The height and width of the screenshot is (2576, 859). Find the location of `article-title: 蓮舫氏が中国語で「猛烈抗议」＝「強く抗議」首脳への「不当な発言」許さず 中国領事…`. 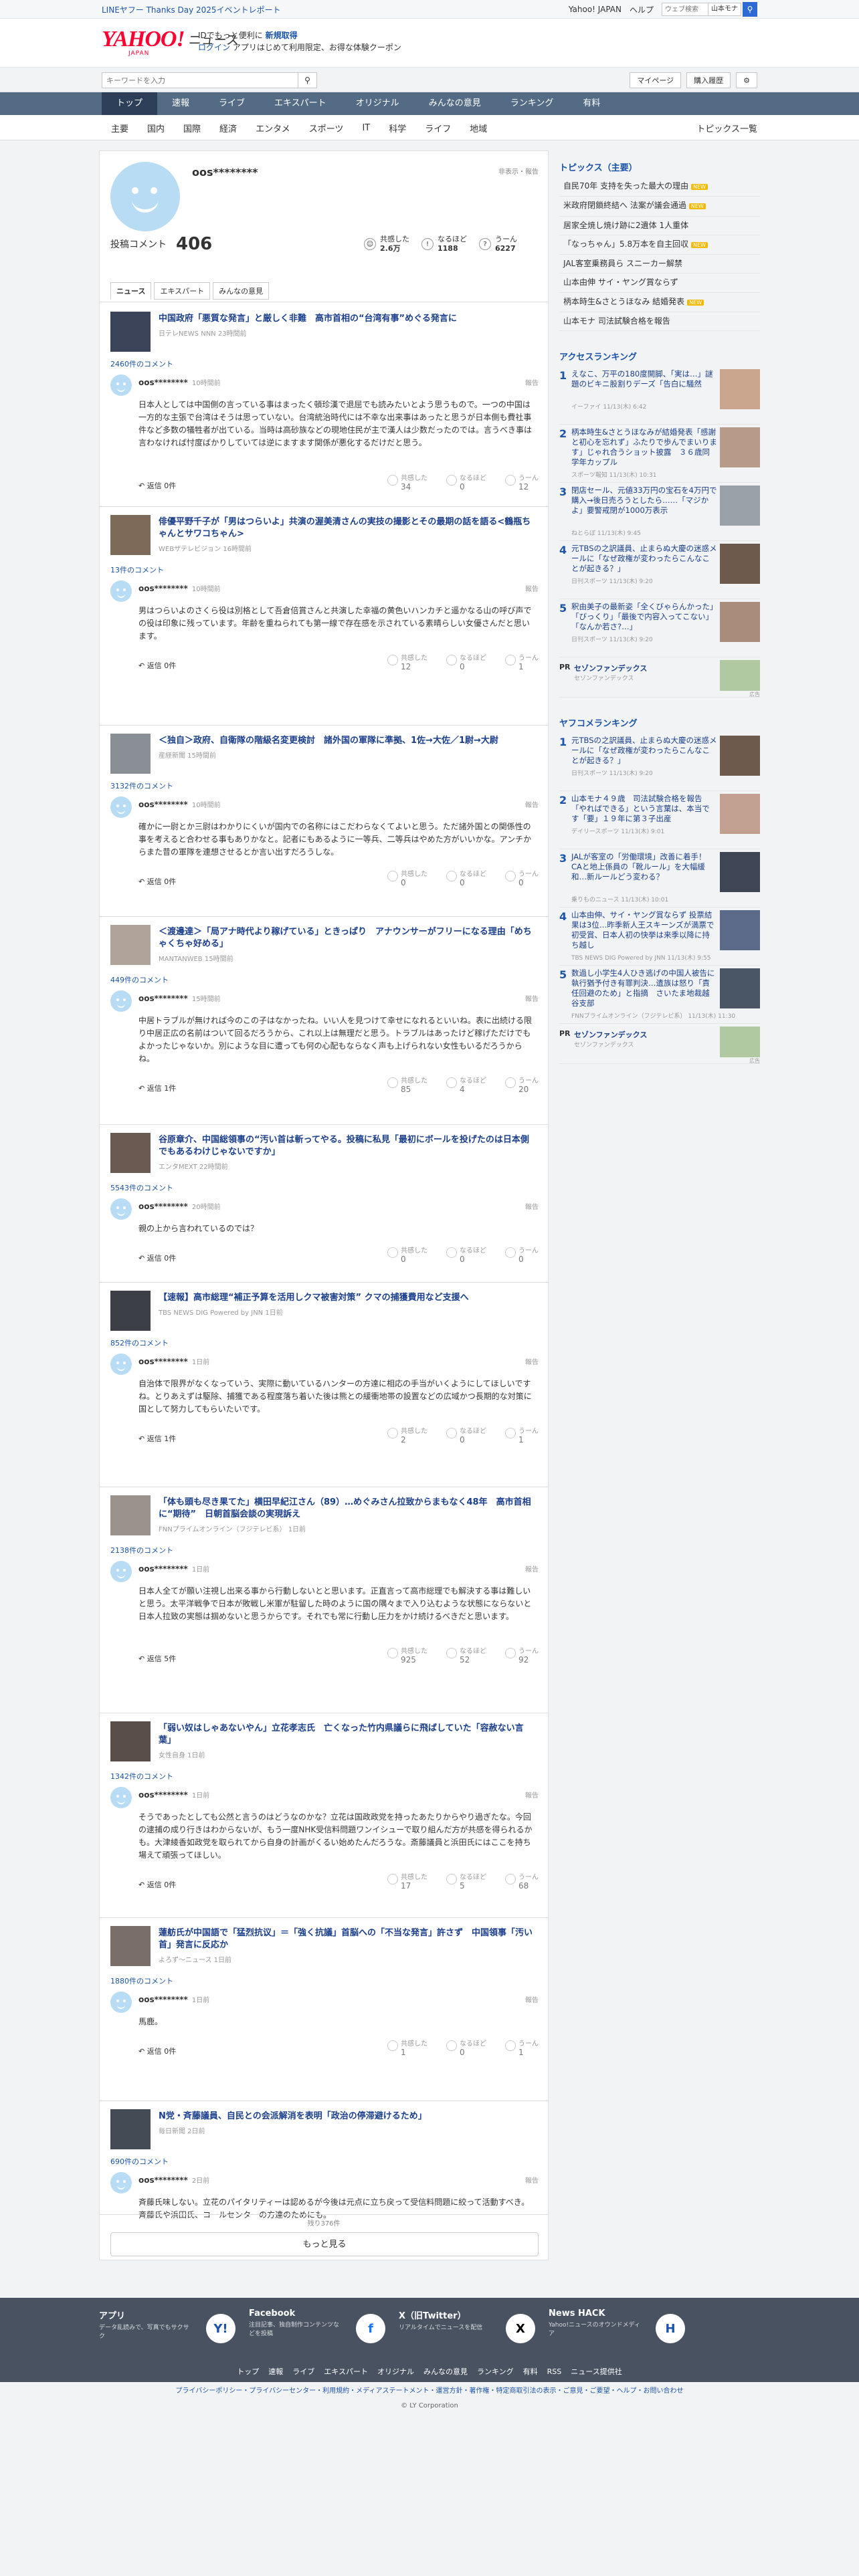

article-title: 蓮舫氏が中国語で「猛烈抗议」＝「強く抗議」首脳への「不当な発言」許さず 中国領事… is located at coordinates (346, 1939).